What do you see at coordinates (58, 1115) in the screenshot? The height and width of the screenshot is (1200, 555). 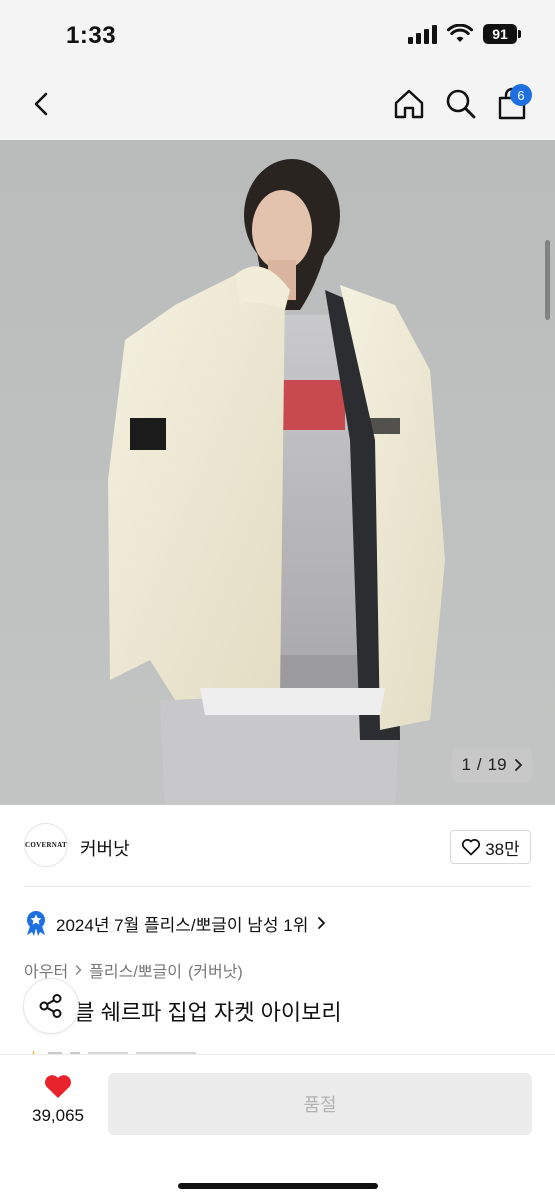 I see `wishlist-count: 39,065` at bounding box center [58, 1115].